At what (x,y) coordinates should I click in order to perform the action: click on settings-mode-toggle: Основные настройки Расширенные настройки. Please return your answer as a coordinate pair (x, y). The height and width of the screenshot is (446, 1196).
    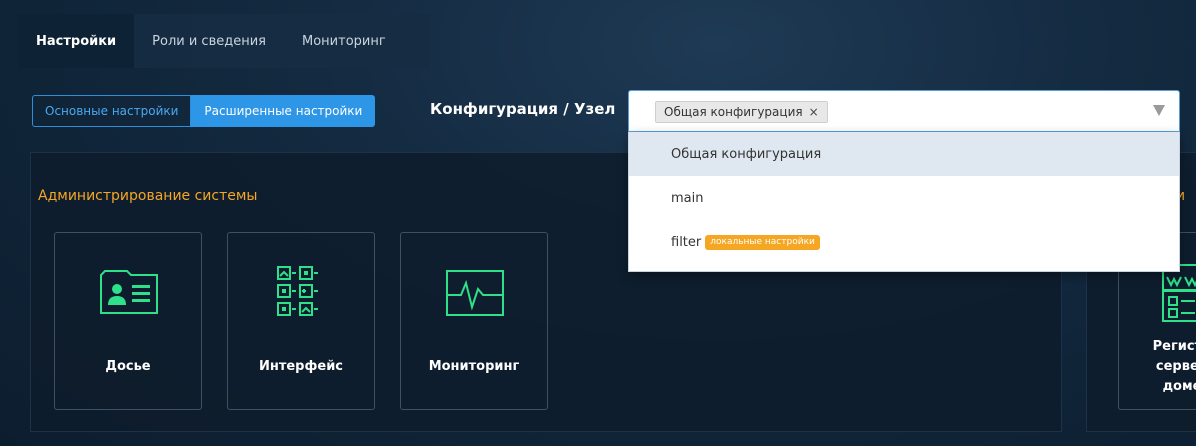
    Looking at the image, I should click on (204, 111).